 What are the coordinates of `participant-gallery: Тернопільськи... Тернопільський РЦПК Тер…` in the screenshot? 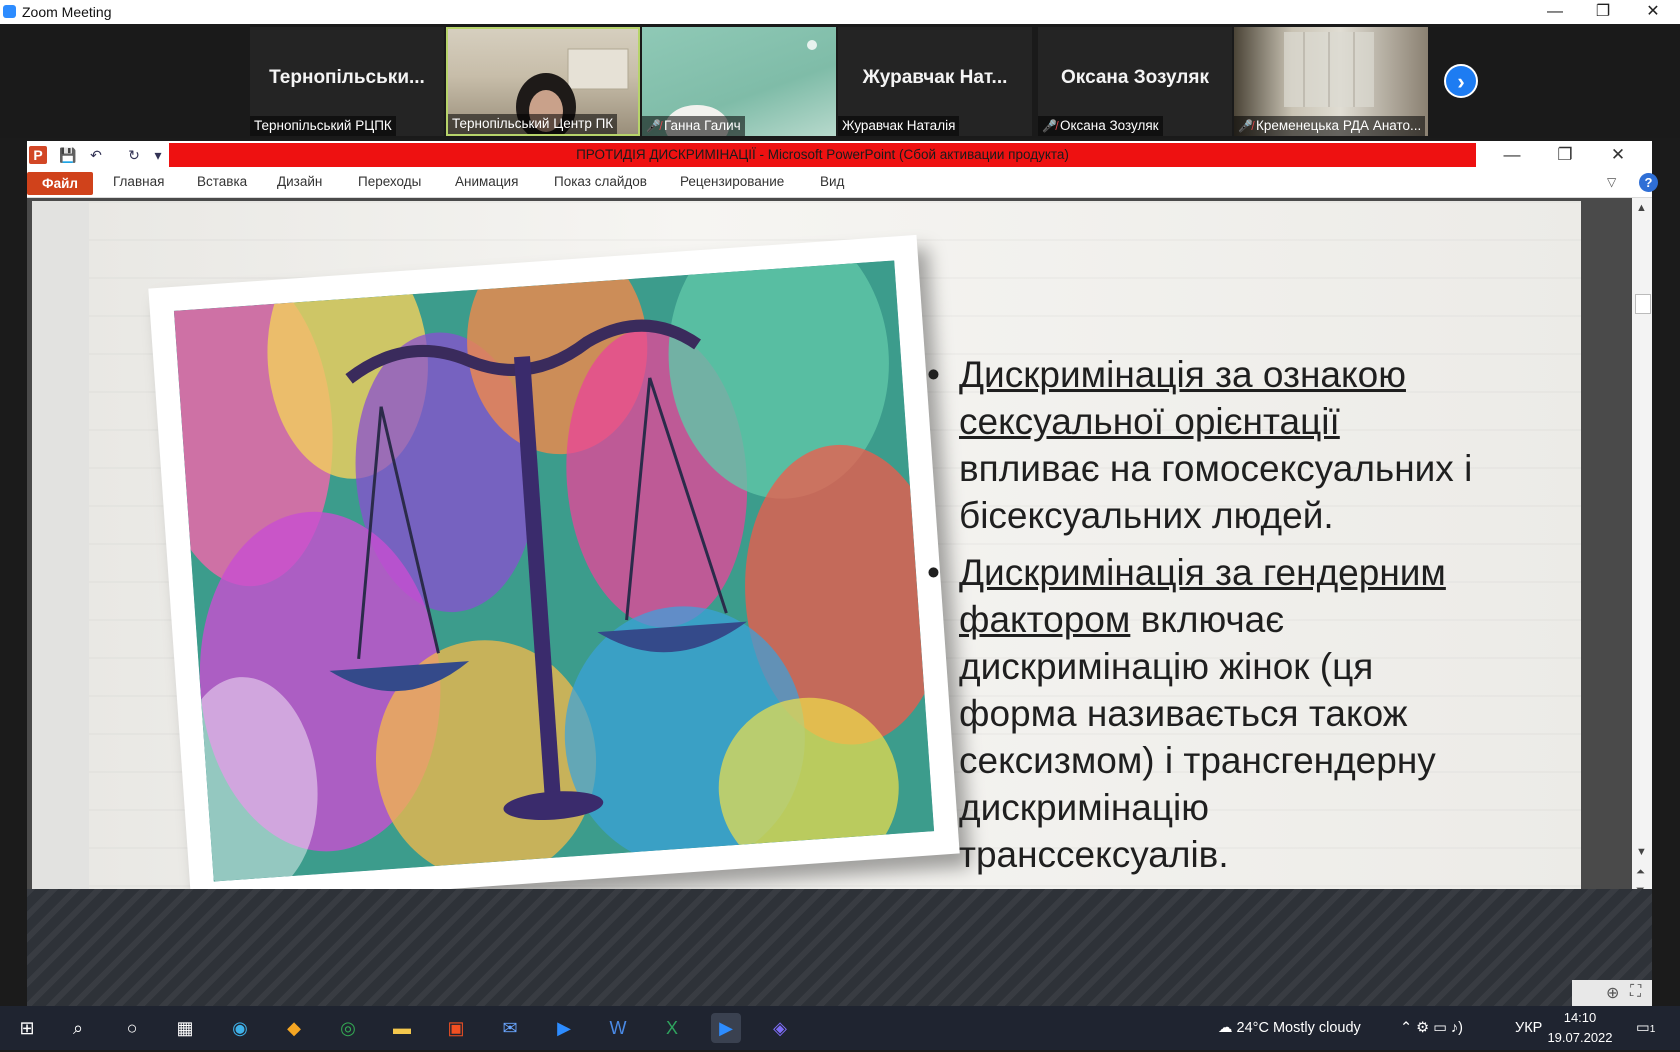 It's located at (840, 81).